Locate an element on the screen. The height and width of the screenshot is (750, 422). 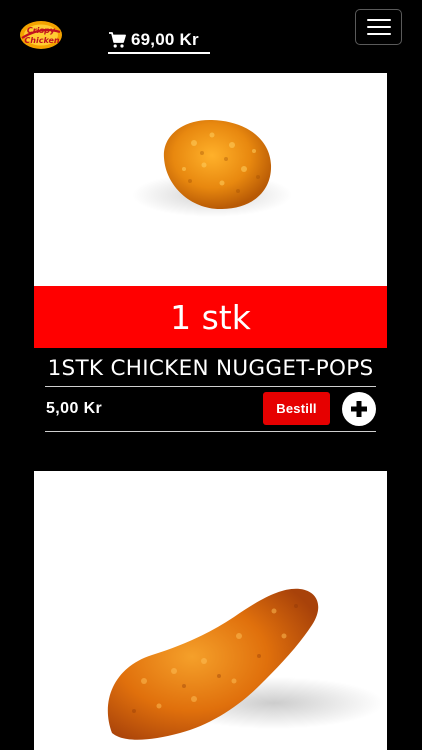
logo-text-line1: Crispy is located at coordinates (41, 30).